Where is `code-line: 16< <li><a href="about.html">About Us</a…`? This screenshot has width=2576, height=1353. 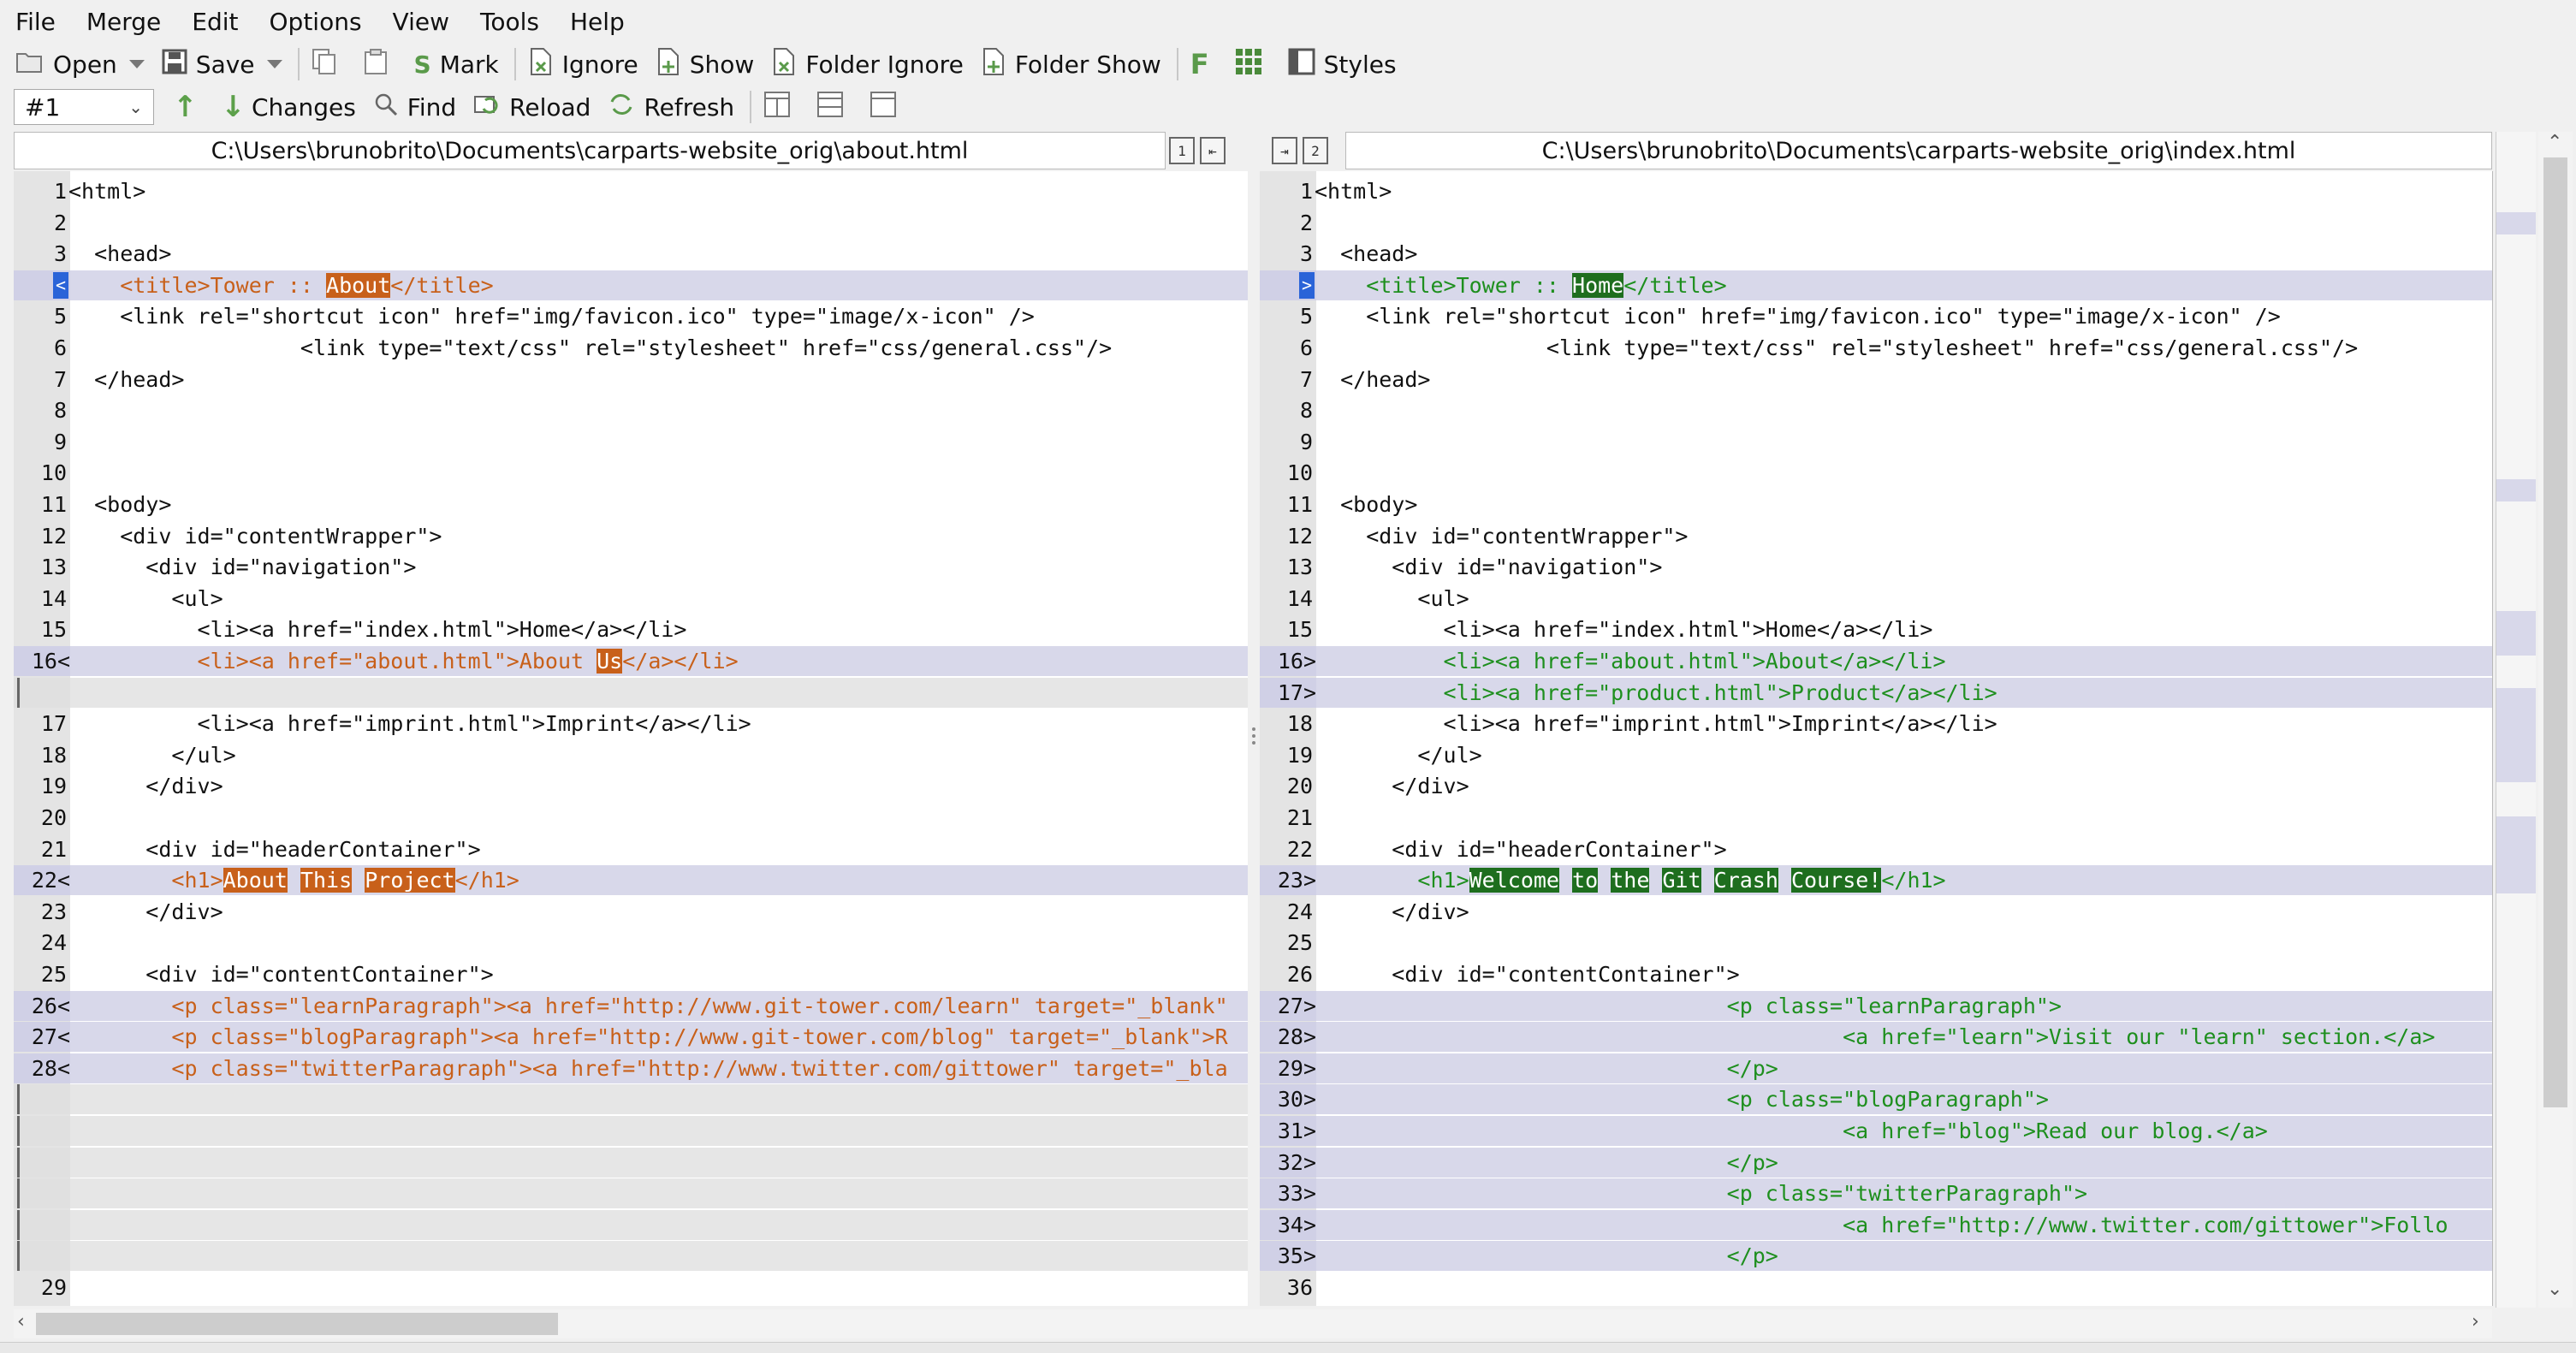 code-line: 16< <li><a href="about.html">About Us</a… is located at coordinates (631, 661).